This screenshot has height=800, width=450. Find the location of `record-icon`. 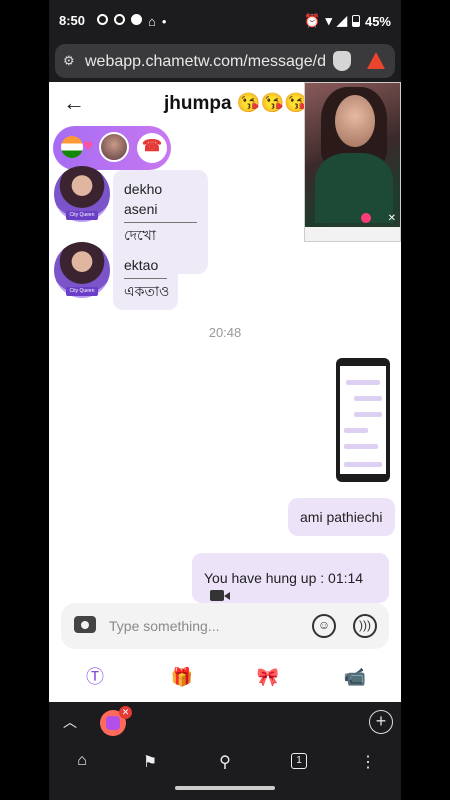

record-icon is located at coordinates (366, 218).